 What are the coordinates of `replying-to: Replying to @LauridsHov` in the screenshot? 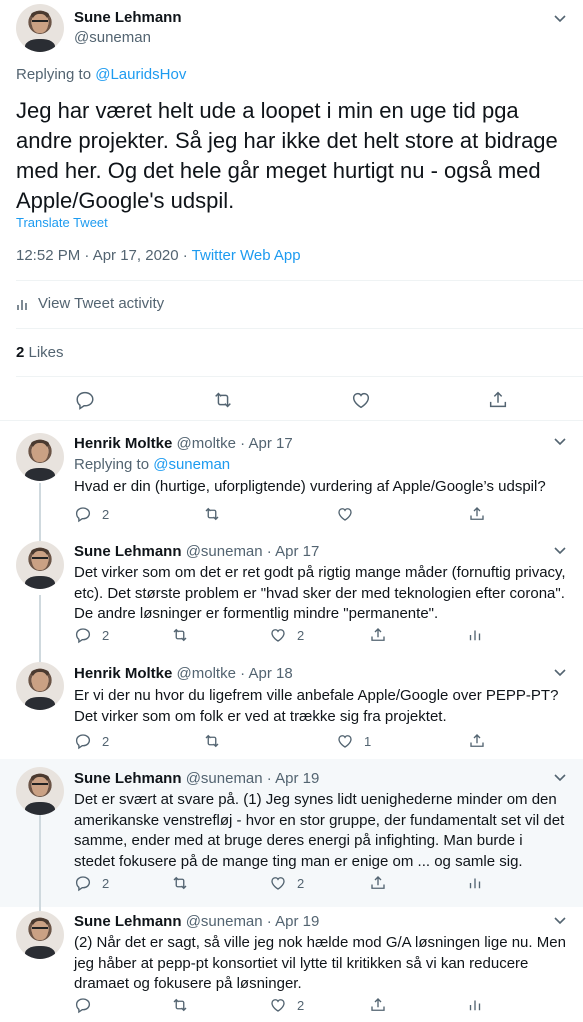 It's located at (101, 74).